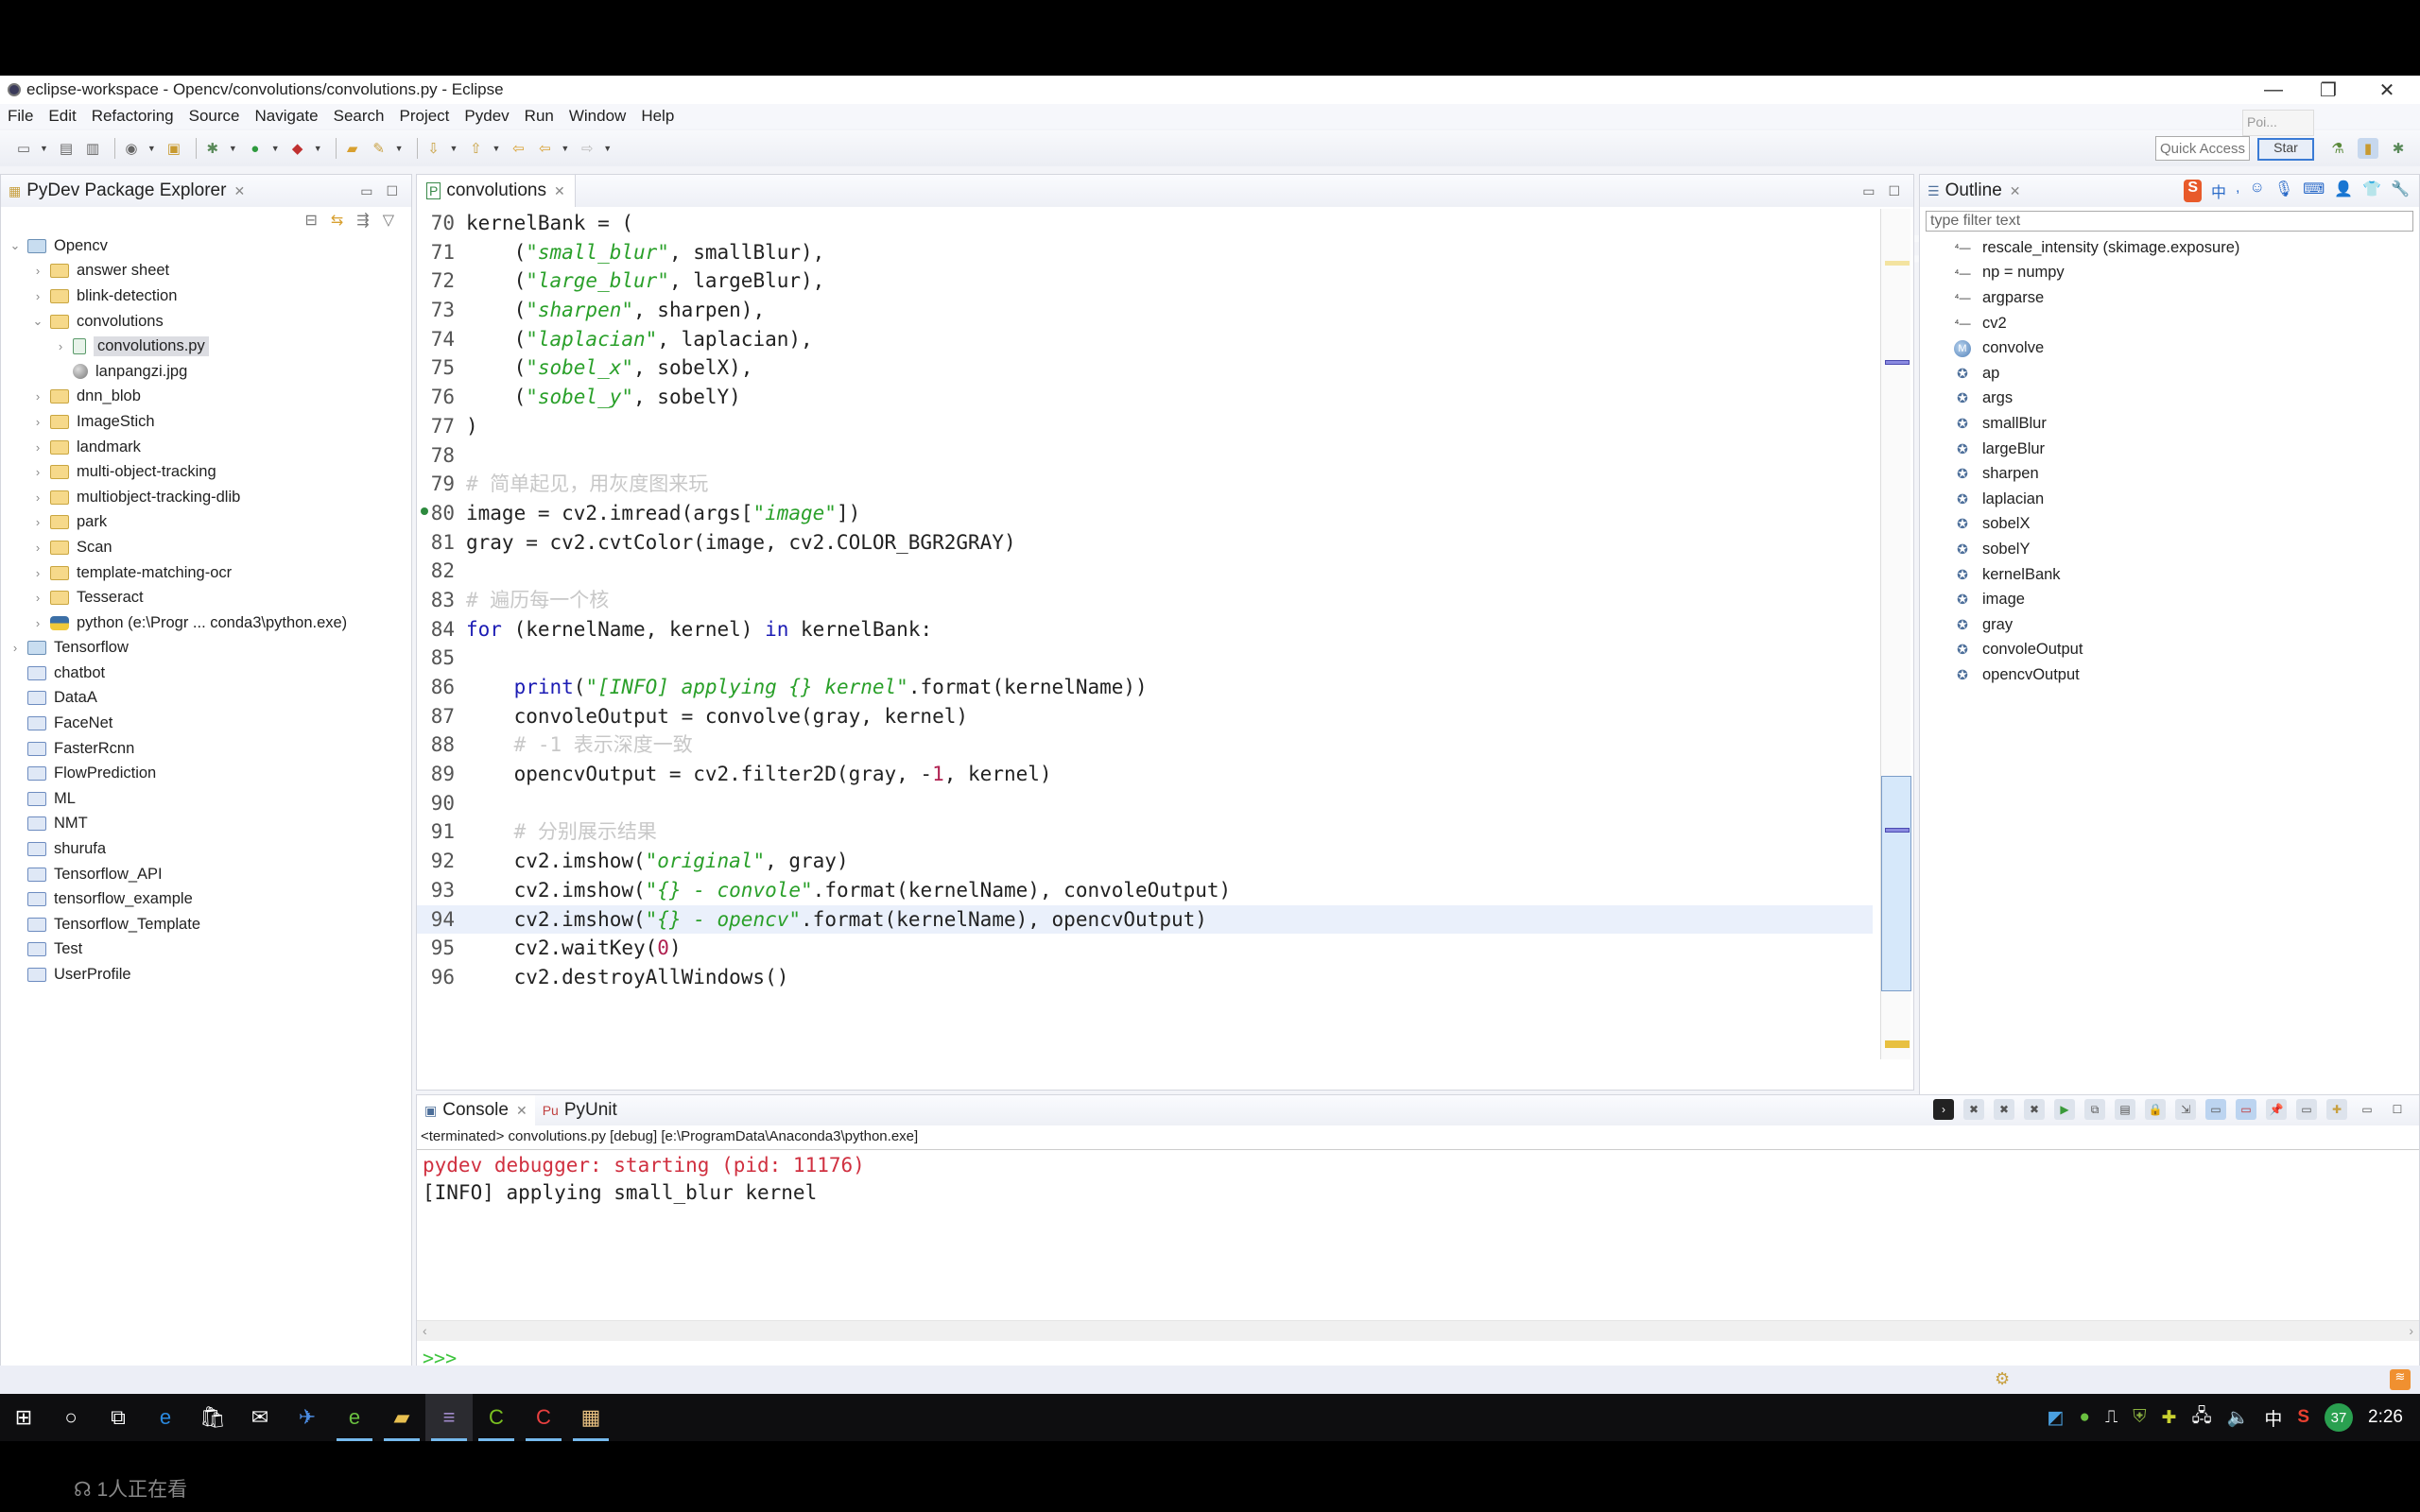 The image size is (2420, 1512). What do you see at coordinates (206, 422) in the screenshot?
I see `tree-item: › ImageStich` at bounding box center [206, 422].